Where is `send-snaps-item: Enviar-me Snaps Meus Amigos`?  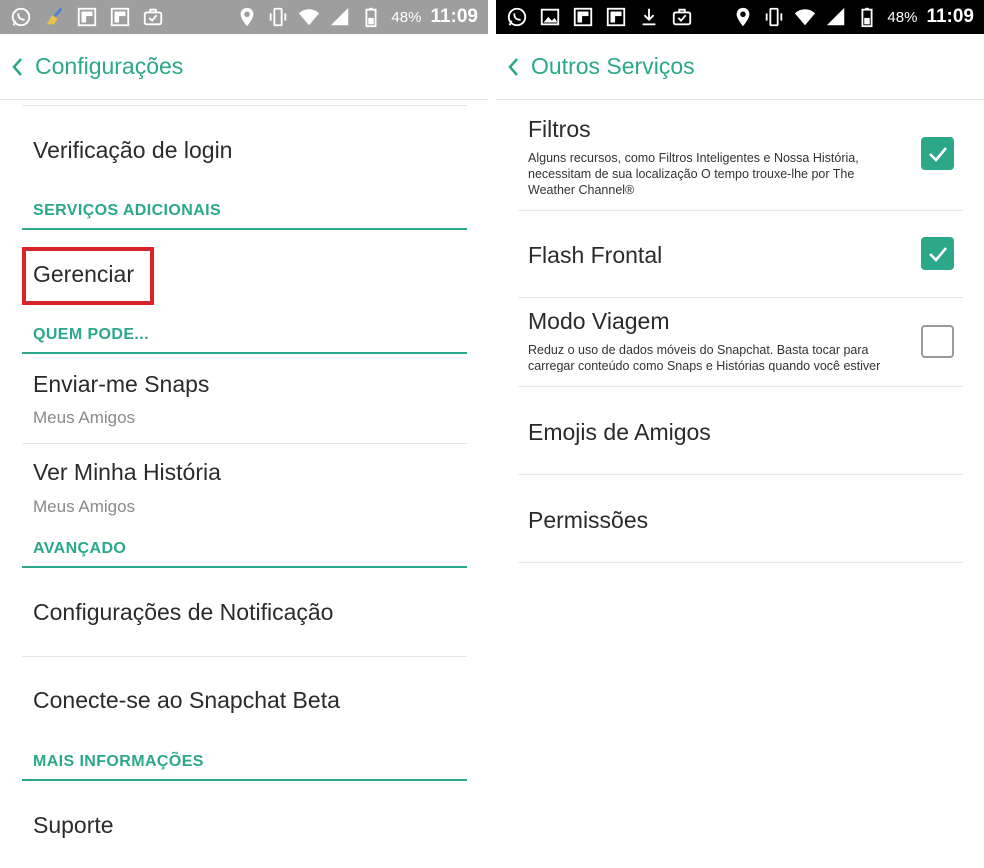
send-snaps-item: Enviar-me Snaps Meus Amigos is located at coordinates (244, 399).